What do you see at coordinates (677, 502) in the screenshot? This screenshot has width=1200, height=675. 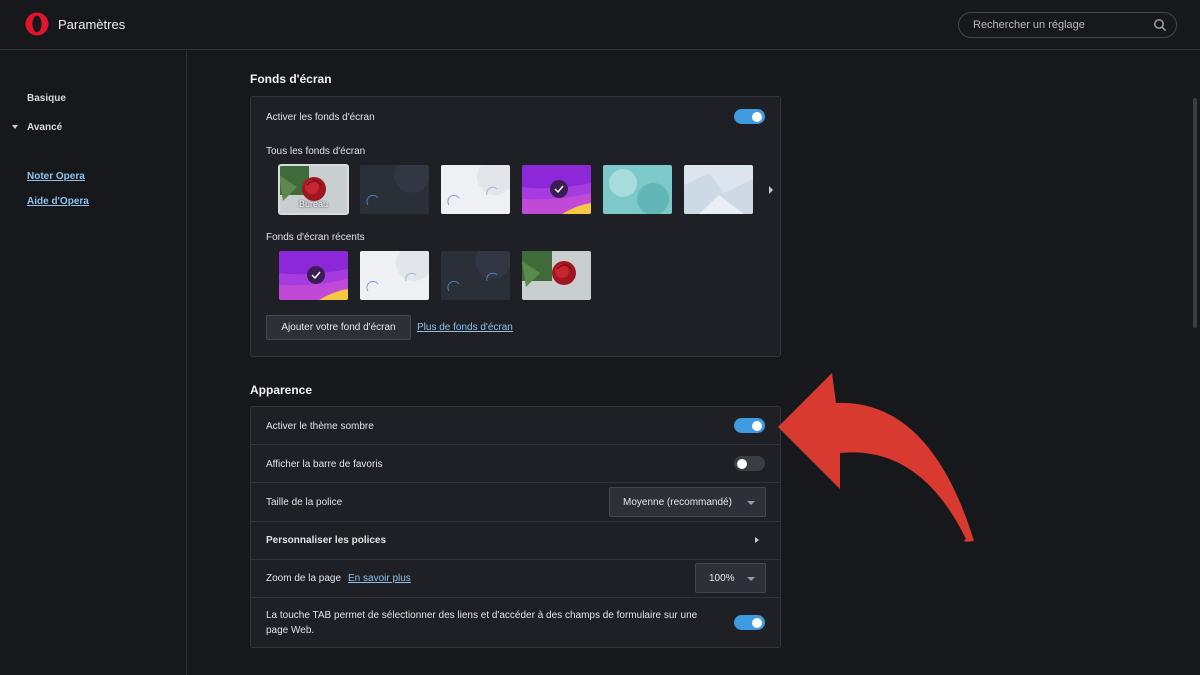 I see `font-size-value: Moyenne (recommandé)` at bounding box center [677, 502].